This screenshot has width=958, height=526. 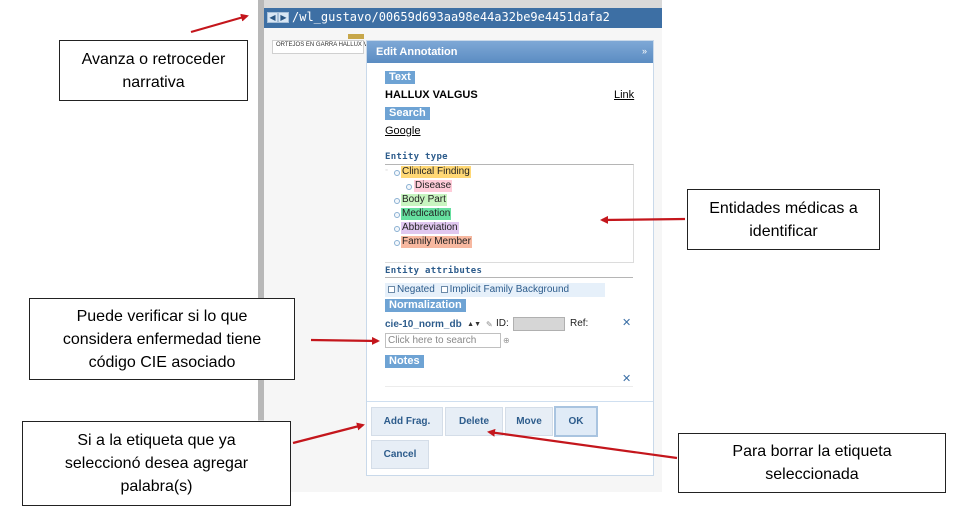 I want to click on link-link: Link, so click(x=624, y=95).